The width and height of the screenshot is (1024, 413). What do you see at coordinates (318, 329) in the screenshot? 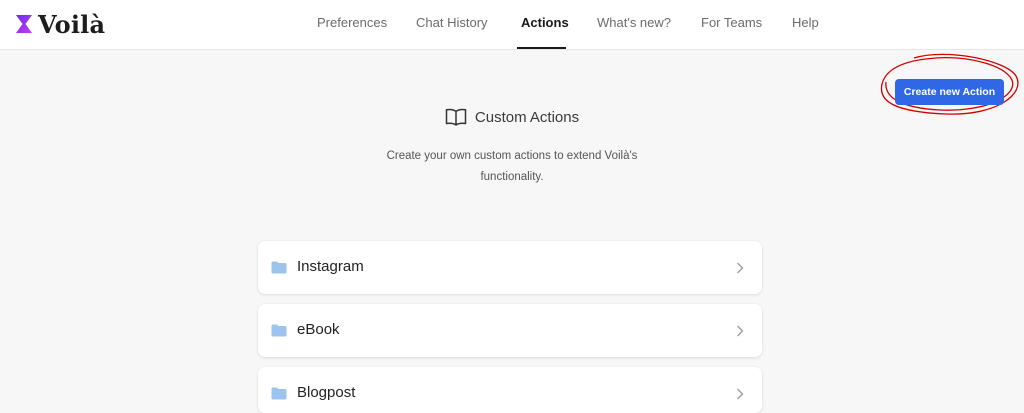
I see `action-card-label: eBook` at bounding box center [318, 329].